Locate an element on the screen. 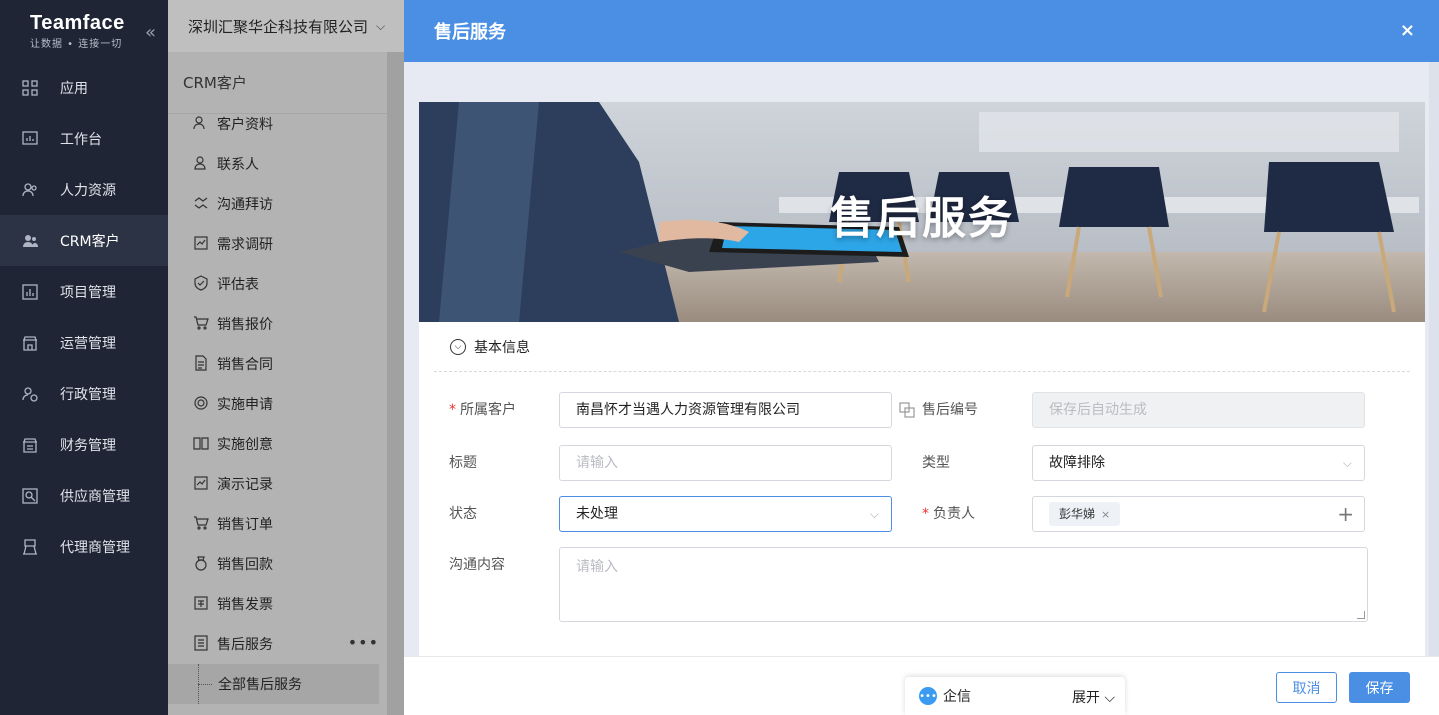  brand: Teamface 让数据 • 连接一切 « is located at coordinates (84, 31).